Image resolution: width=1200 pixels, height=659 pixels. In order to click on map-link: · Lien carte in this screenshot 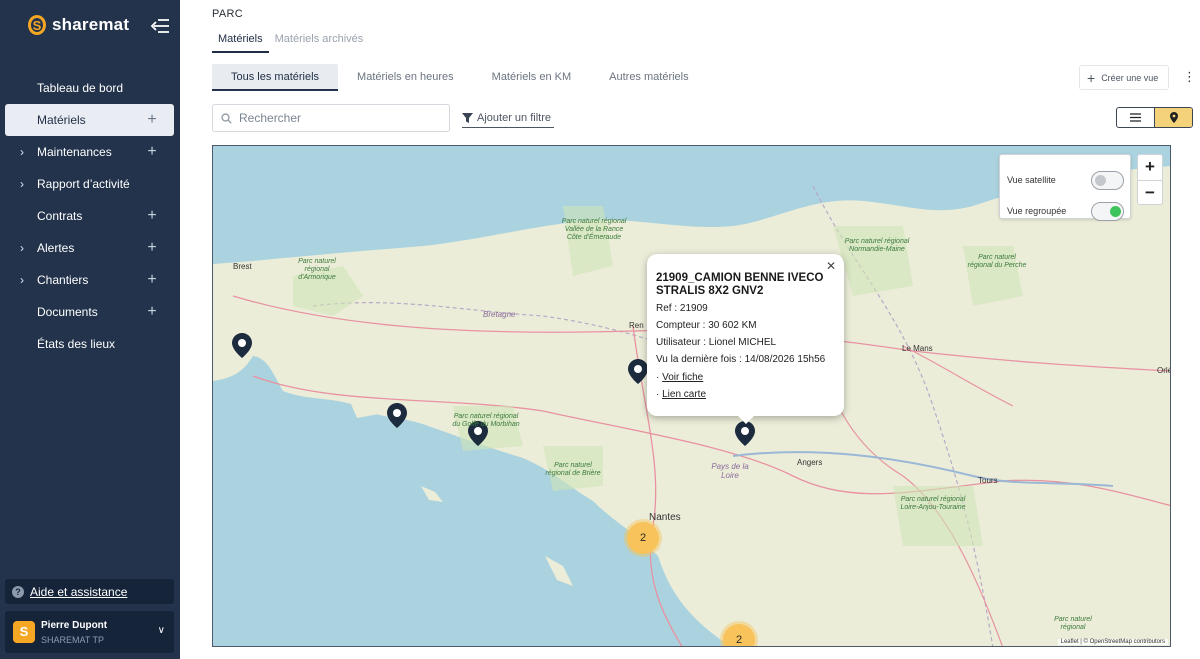, I will do `click(681, 394)`.